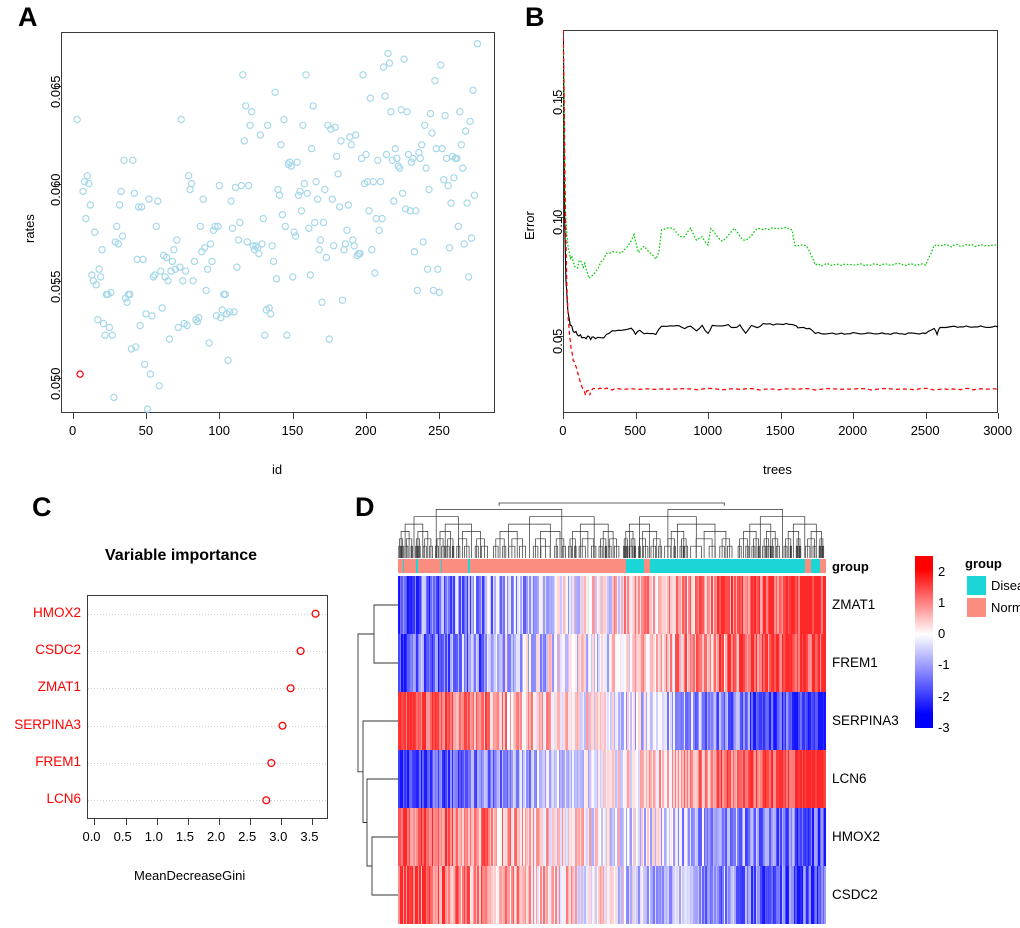 The image size is (1020, 928). What do you see at coordinates (780, 430) in the screenshot?
I see `tick-label: 1500` at bounding box center [780, 430].